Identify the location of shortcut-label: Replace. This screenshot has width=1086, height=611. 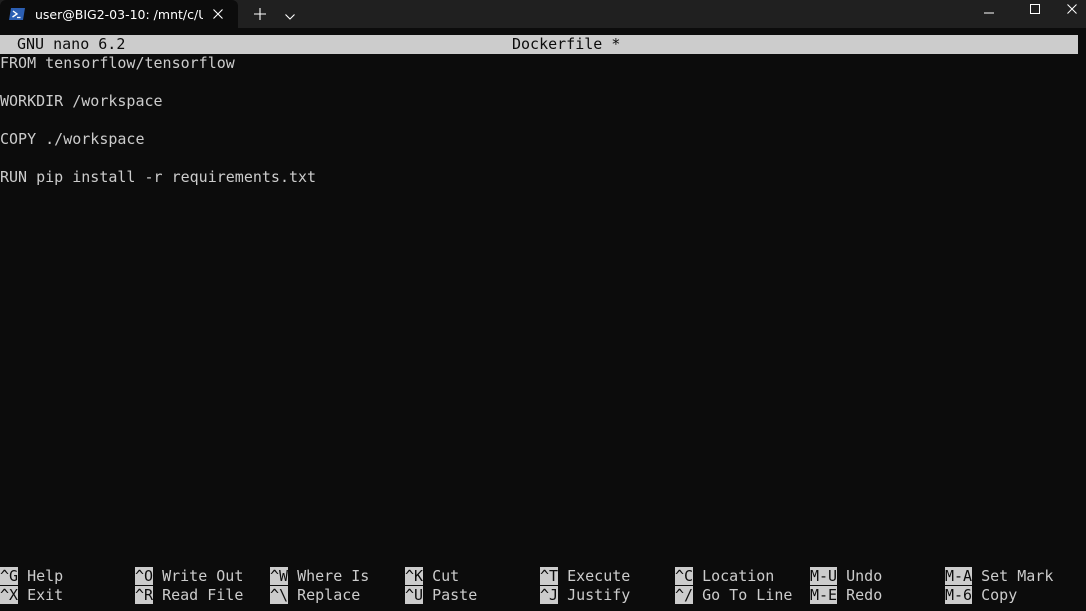
(329, 595).